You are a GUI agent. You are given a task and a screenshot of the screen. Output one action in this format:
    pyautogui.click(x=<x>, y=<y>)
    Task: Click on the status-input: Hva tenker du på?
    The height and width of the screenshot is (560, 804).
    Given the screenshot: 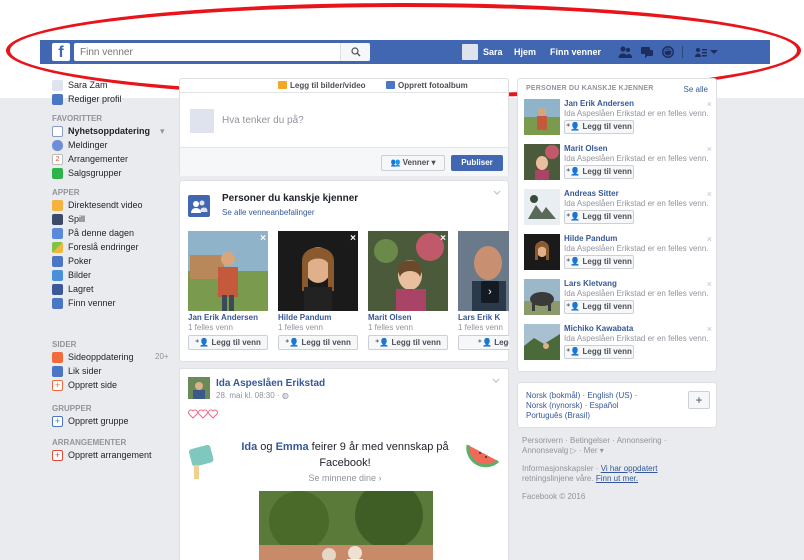 What is the action you would take?
    pyautogui.click(x=263, y=120)
    